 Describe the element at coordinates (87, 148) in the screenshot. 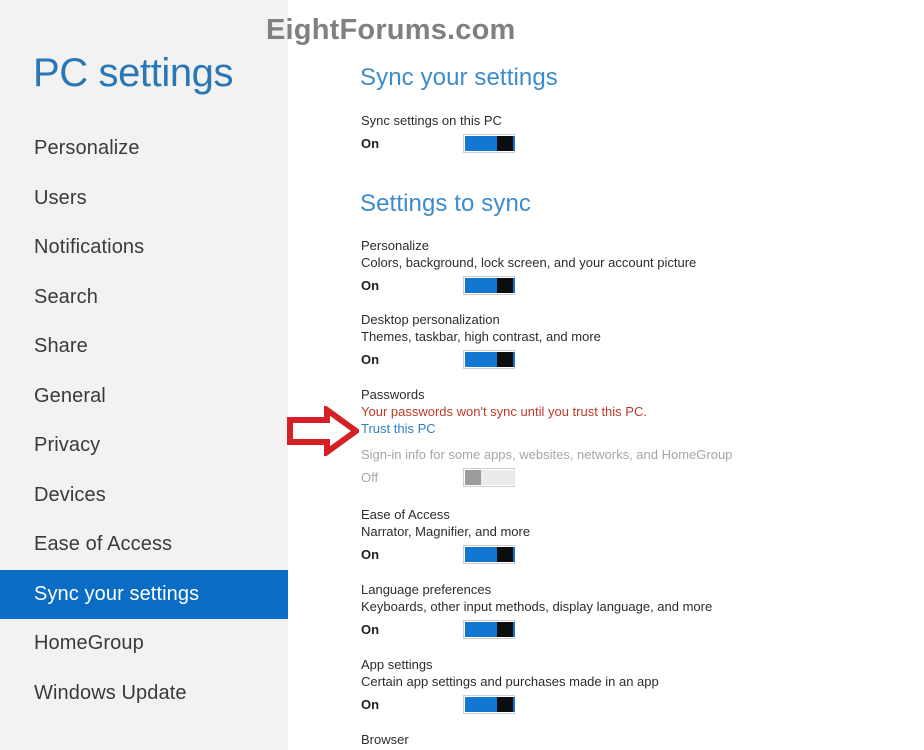

I see `sidebar-item-label: Personalize` at that location.